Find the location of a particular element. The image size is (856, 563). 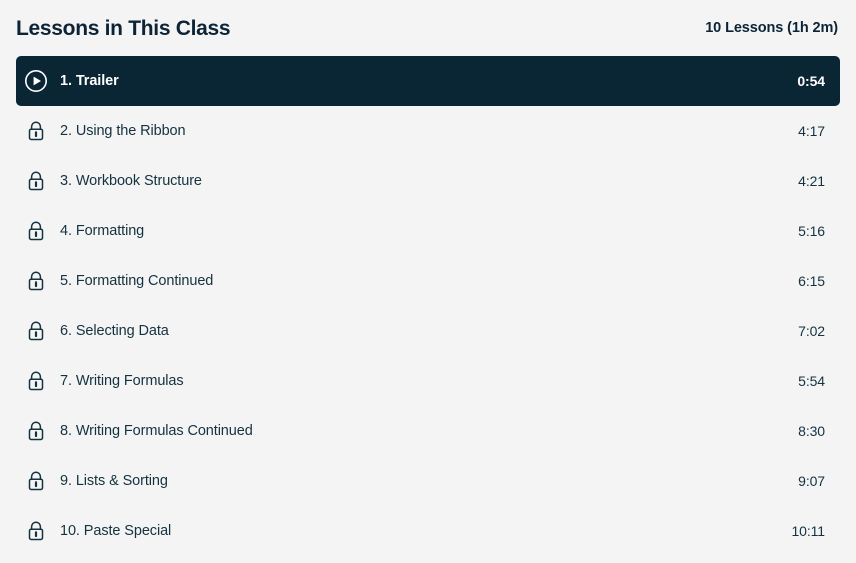

lesson-count-summary: 10 Lessons (1h 2m) is located at coordinates (771, 27).